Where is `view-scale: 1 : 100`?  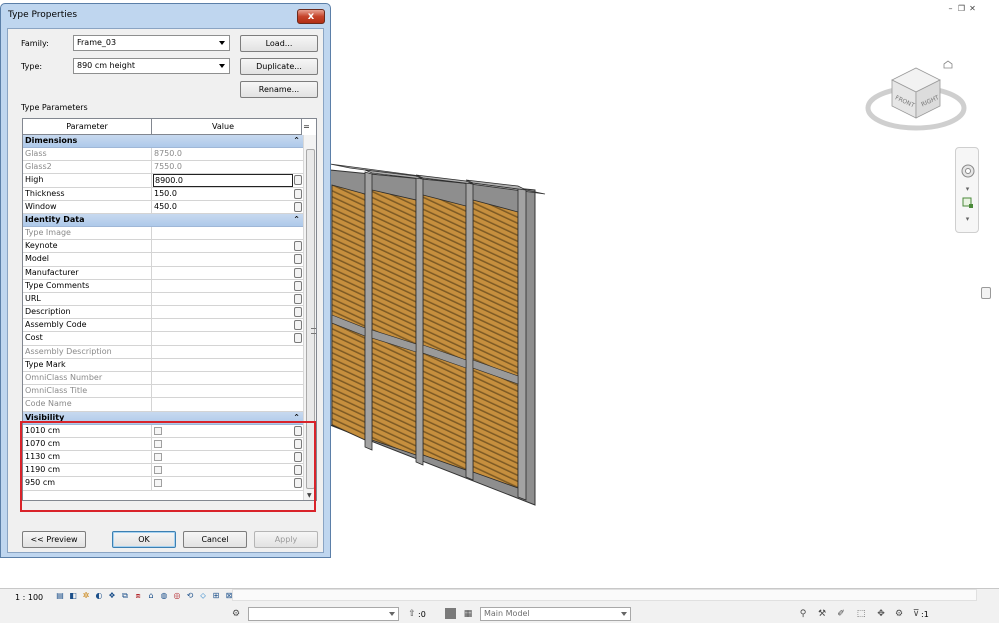 view-scale: 1 : 100 is located at coordinates (29, 597).